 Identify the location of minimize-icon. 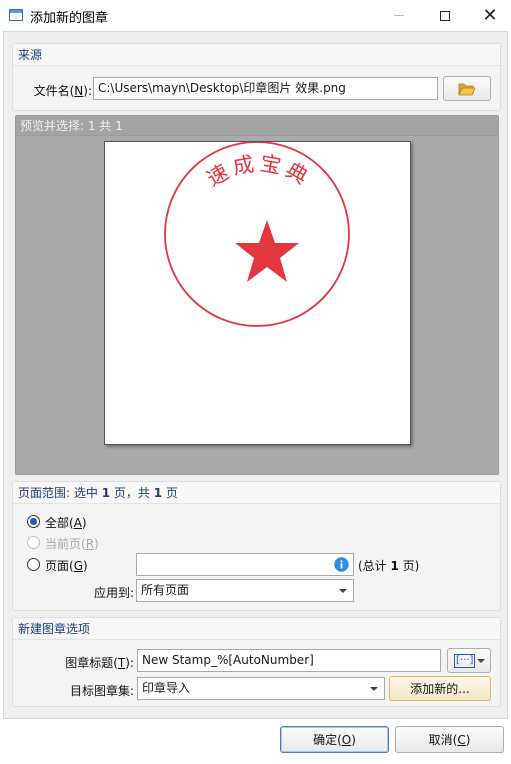
(399, 15).